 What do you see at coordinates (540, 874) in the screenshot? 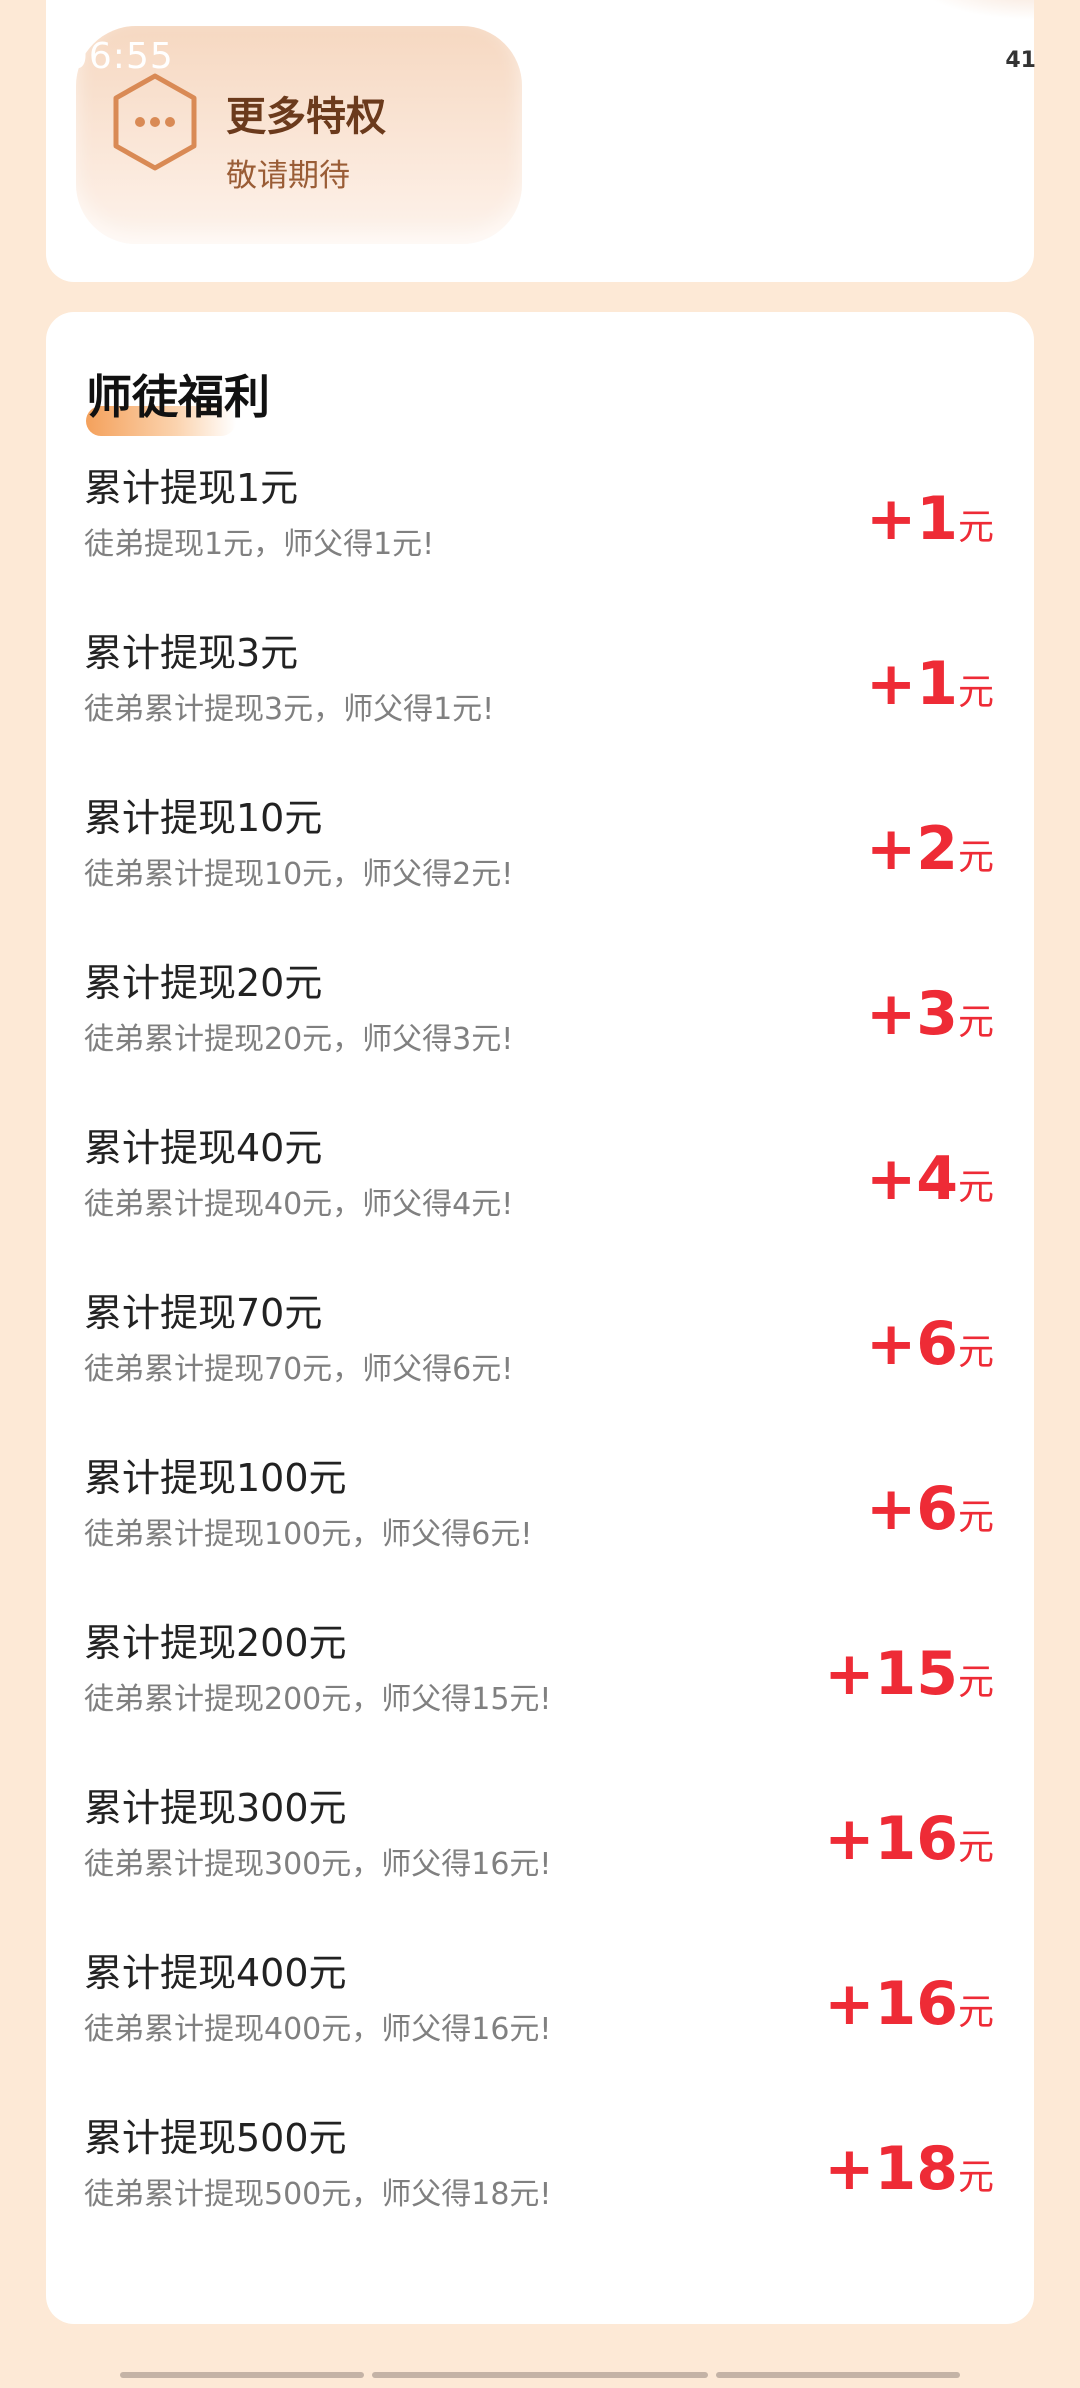
I see `reward-row: 累计提现10元徒弟累计提现10元，师父得2元! +2元` at bounding box center [540, 874].